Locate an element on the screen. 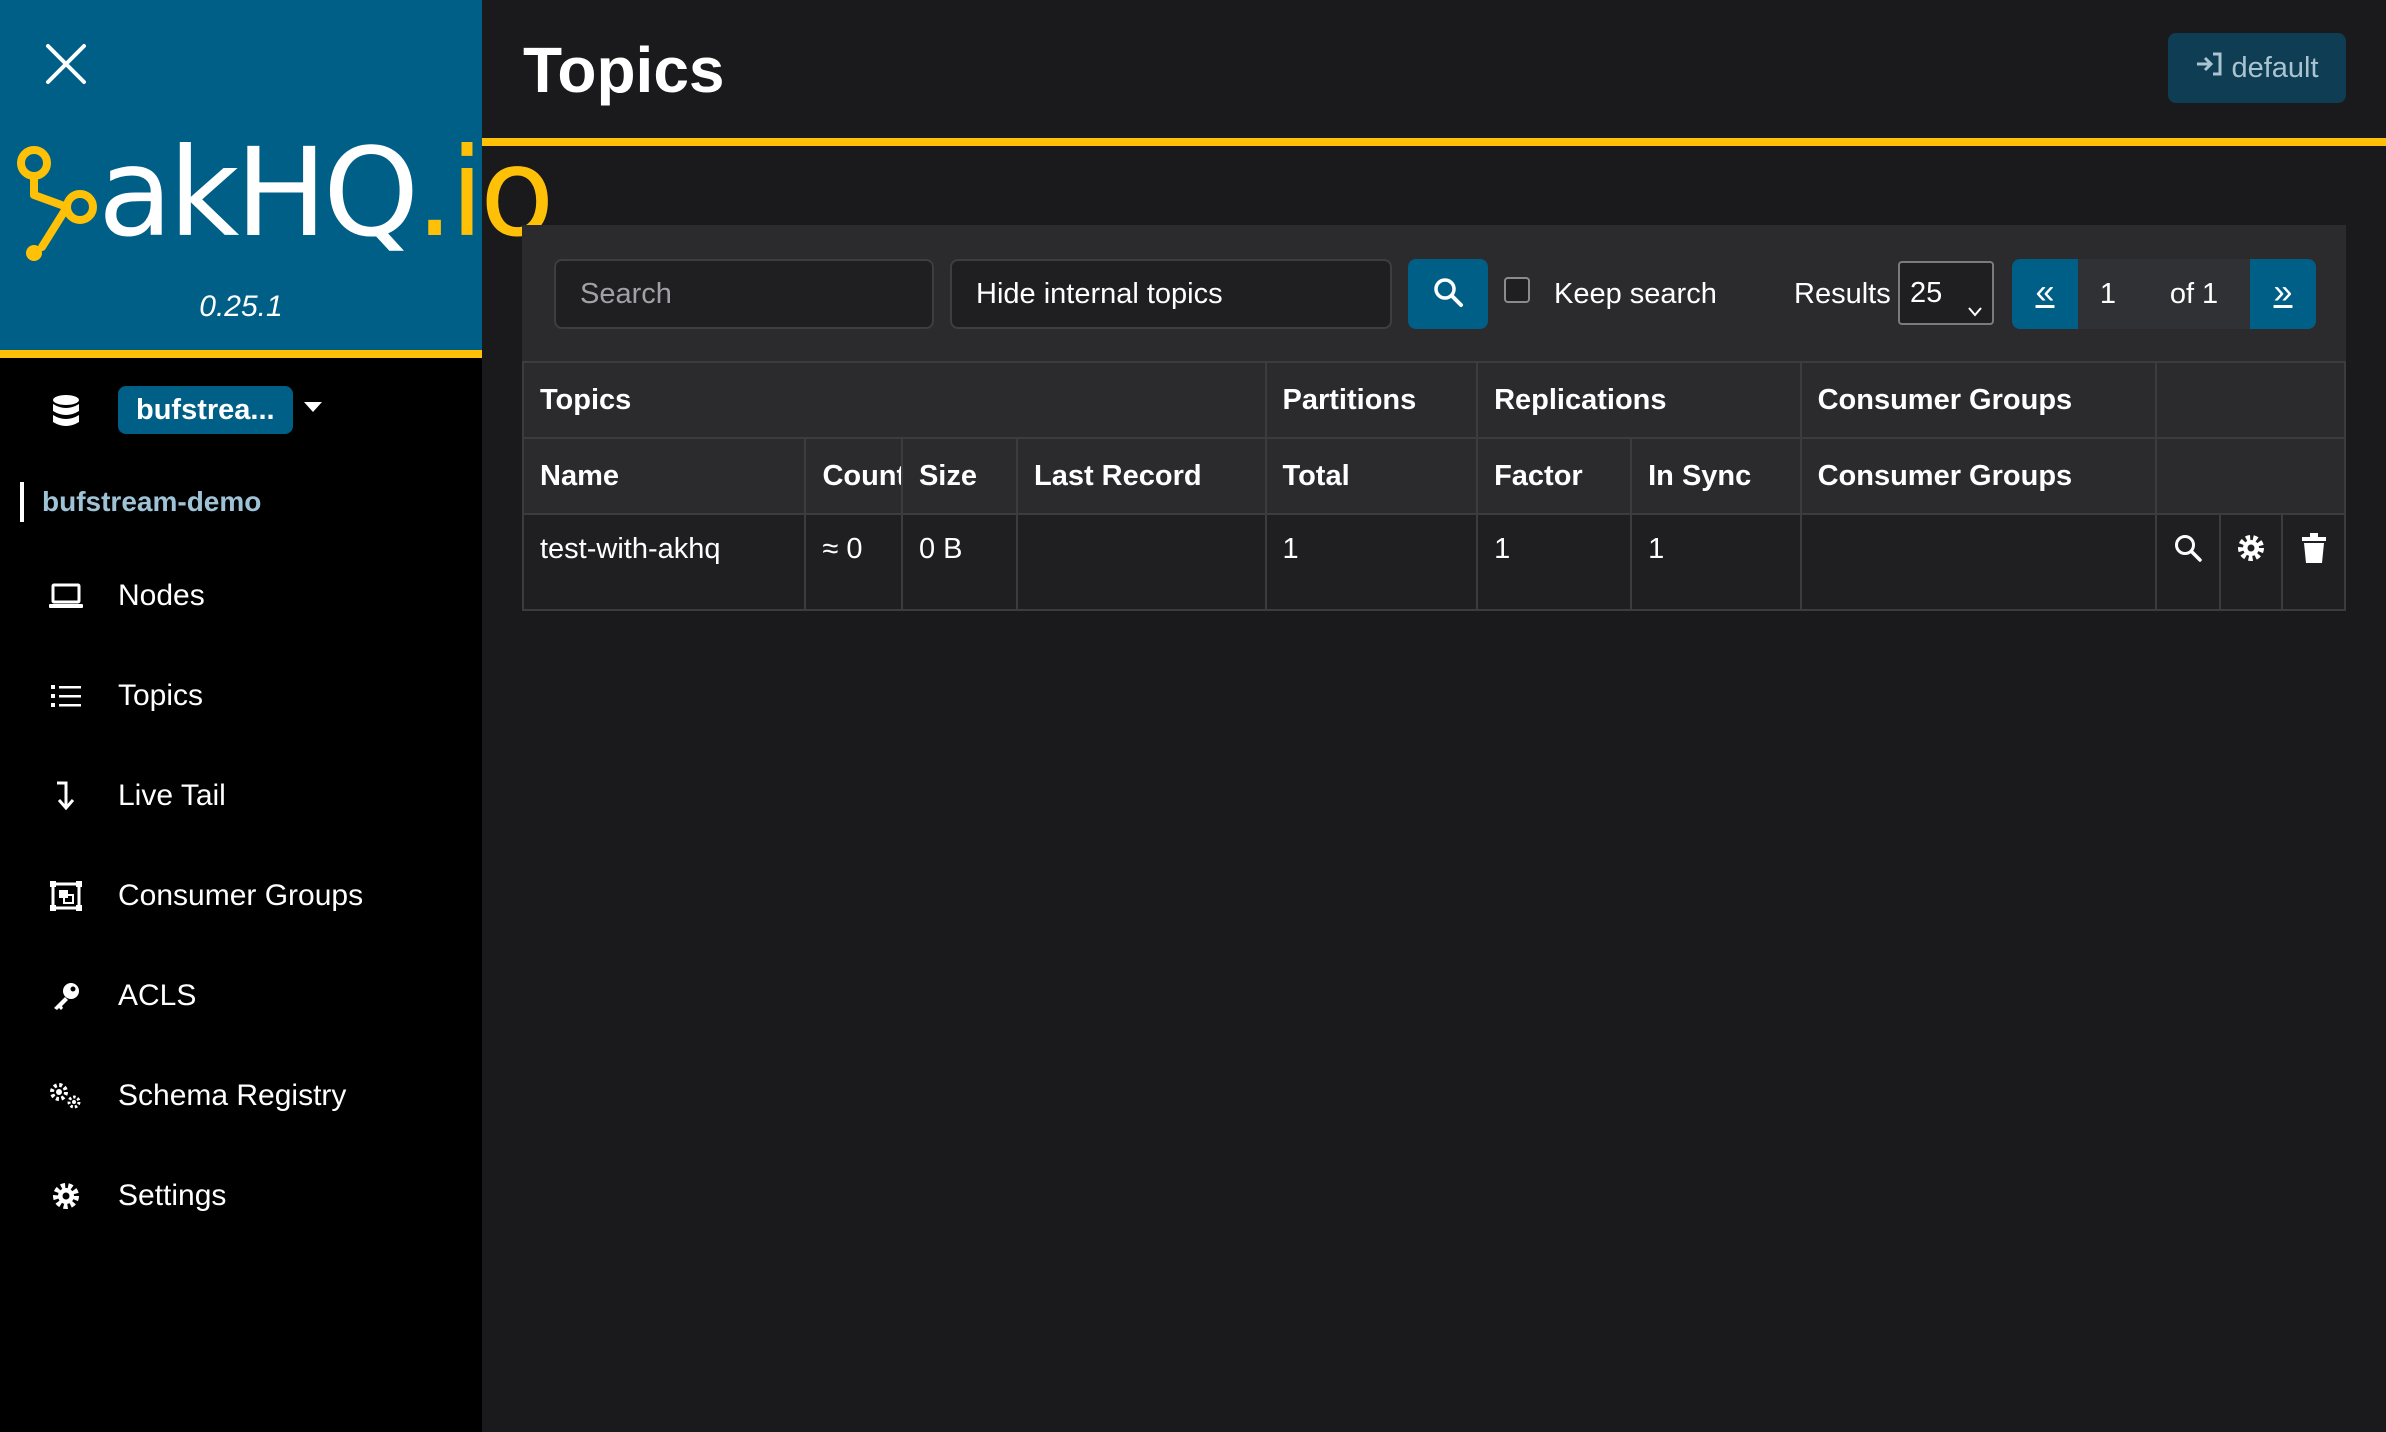  sidebar-item-settings: Settings is located at coordinates (241, 1196).